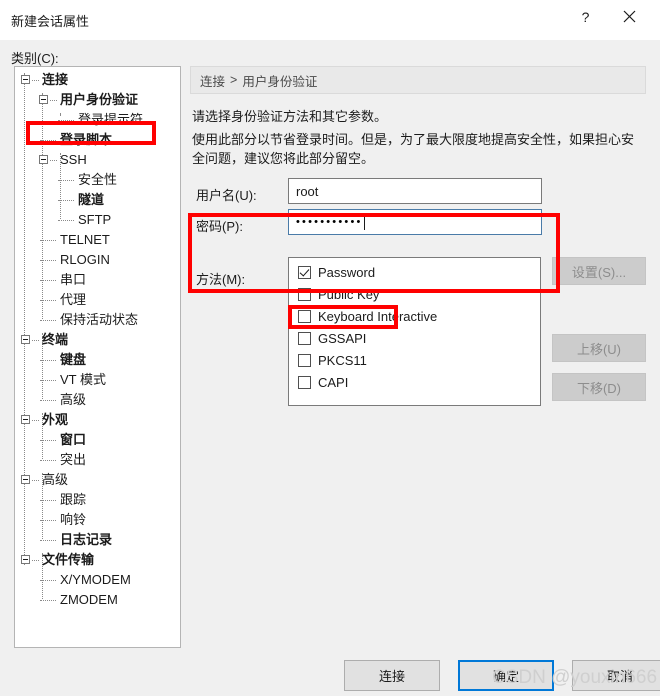 The image size is (660, 696). What do you see at coordinates (342, 360) in the screenshot?
I see `auth-method-label: PKCS11` at bounding box center [342, 360].